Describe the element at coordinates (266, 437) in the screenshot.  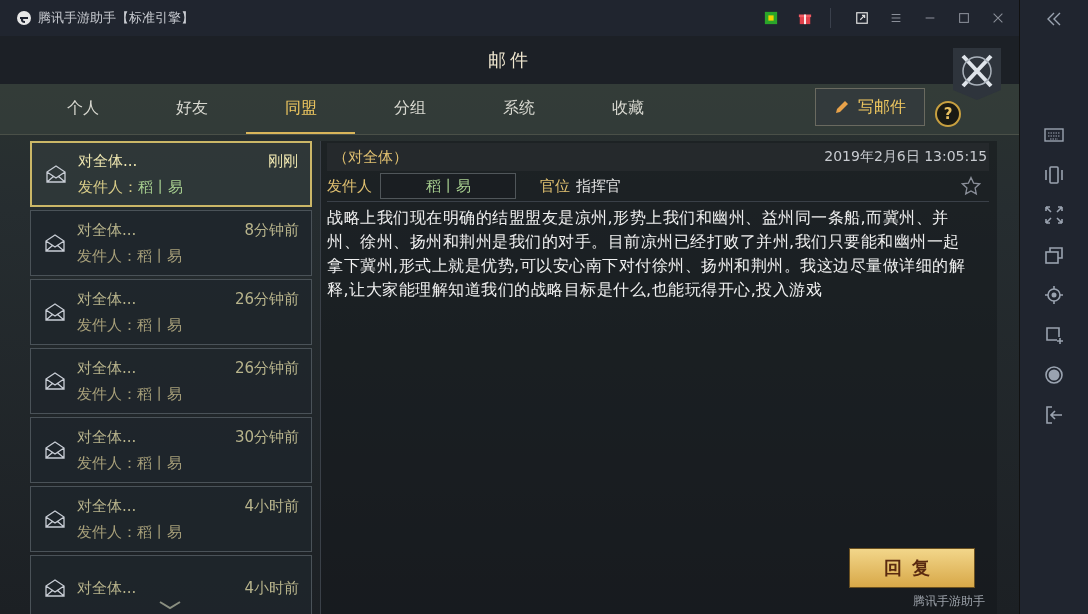
I see `mail-time: 30分钟前` at that location.